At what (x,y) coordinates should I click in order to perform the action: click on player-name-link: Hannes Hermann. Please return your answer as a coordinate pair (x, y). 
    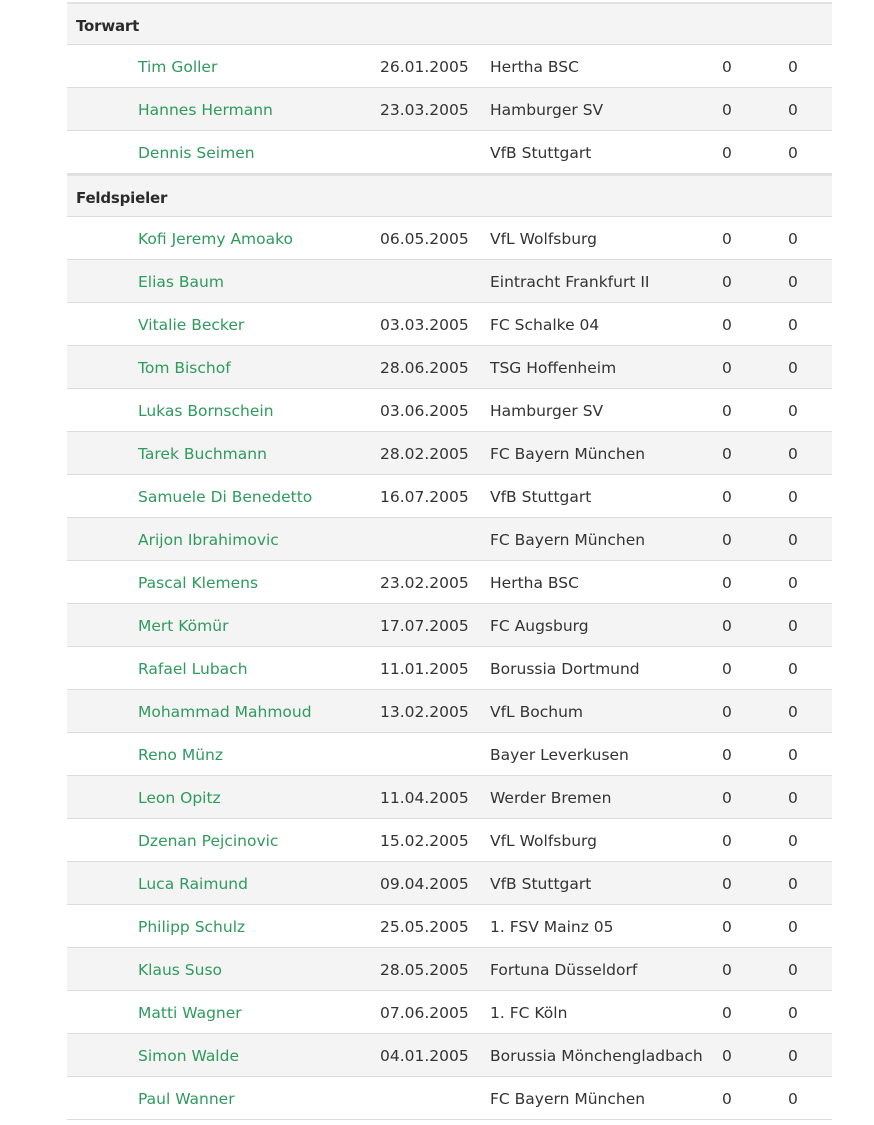
    Looking at the image, I should click on (205, 110).